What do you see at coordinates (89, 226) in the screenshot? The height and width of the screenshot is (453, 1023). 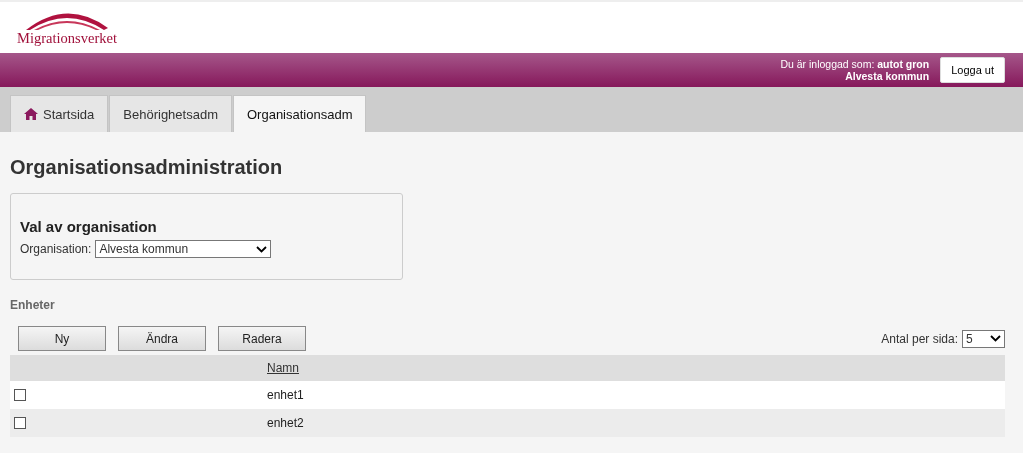 I see `panel-title: Val av organisation` at bounding box center [89, 226].